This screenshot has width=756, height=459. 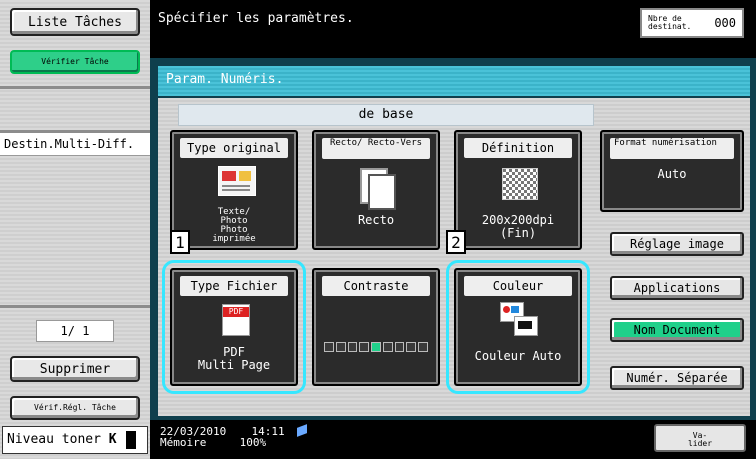 I want to click on instruction-message: Spécifier les paramètres., so click(x=256, y=18).